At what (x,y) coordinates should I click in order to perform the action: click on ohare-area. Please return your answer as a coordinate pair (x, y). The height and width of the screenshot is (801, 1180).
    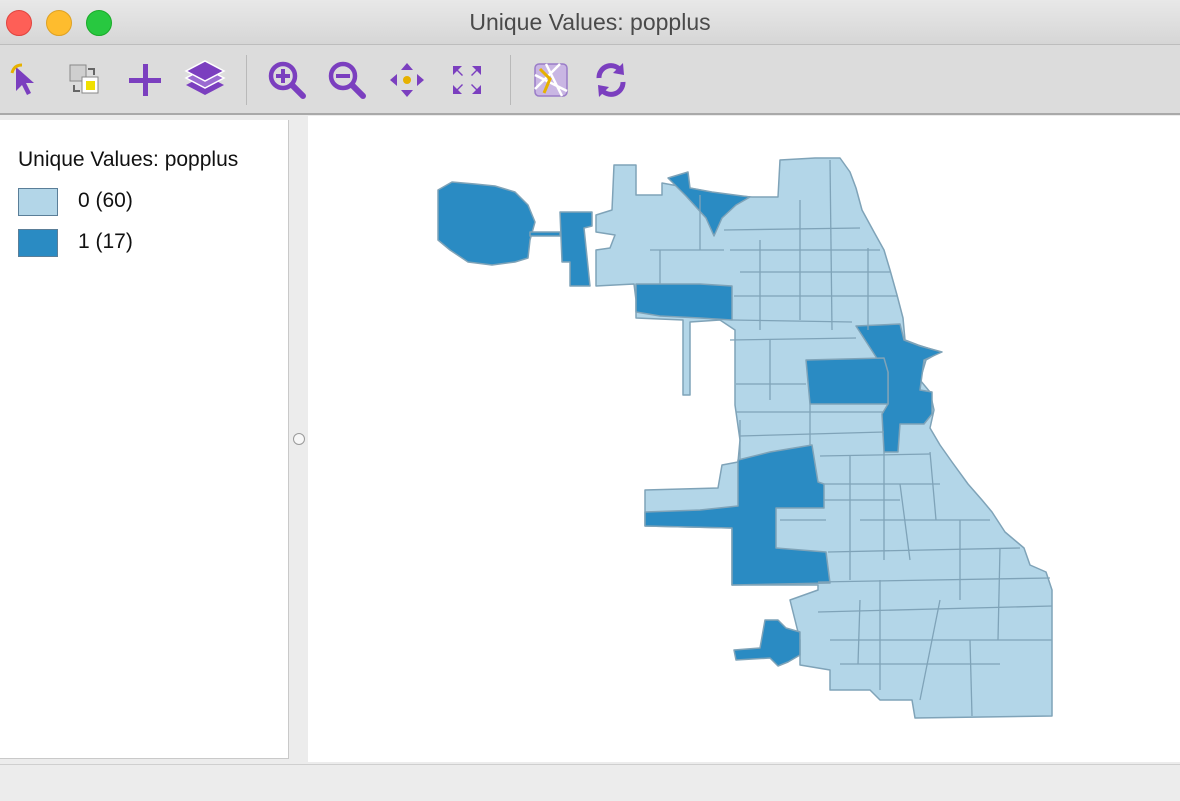
    Looking at the image, I should click on (486, 223).